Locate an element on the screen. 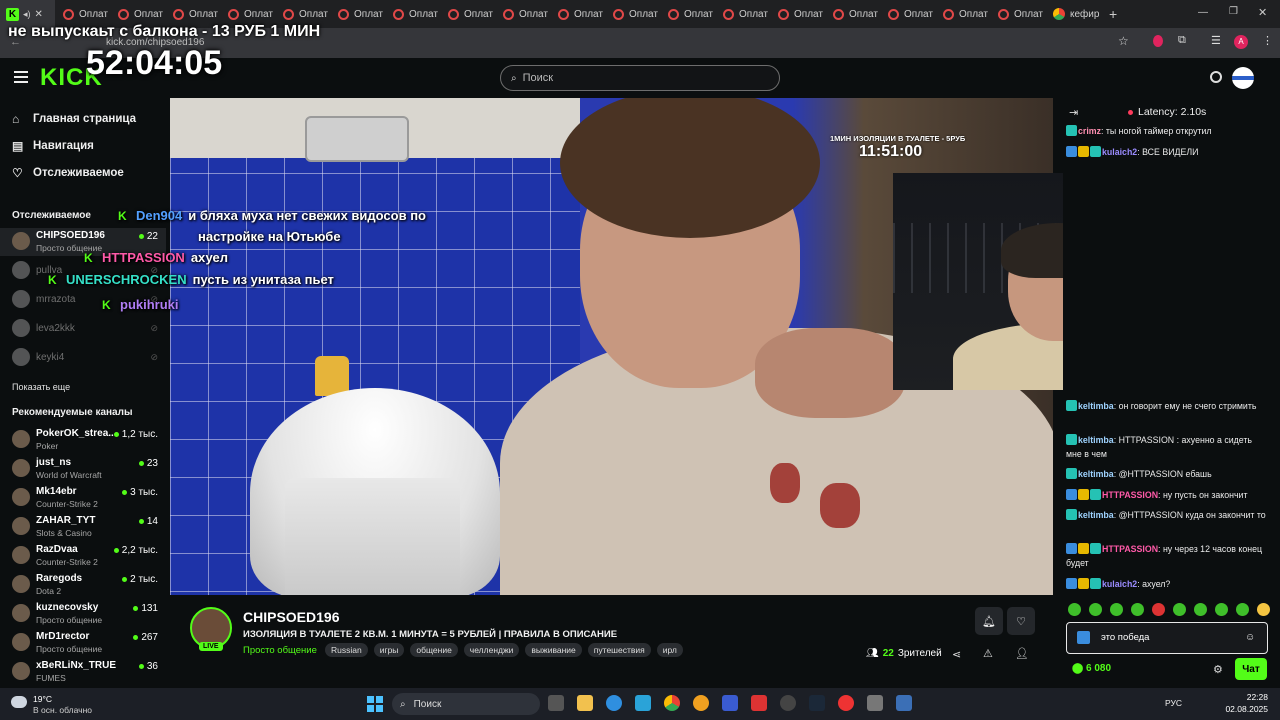 This screenshot has width=1280, height=720. channel-item: kuznecovsky Просто общение 131 is located at coordinates (83, 614).